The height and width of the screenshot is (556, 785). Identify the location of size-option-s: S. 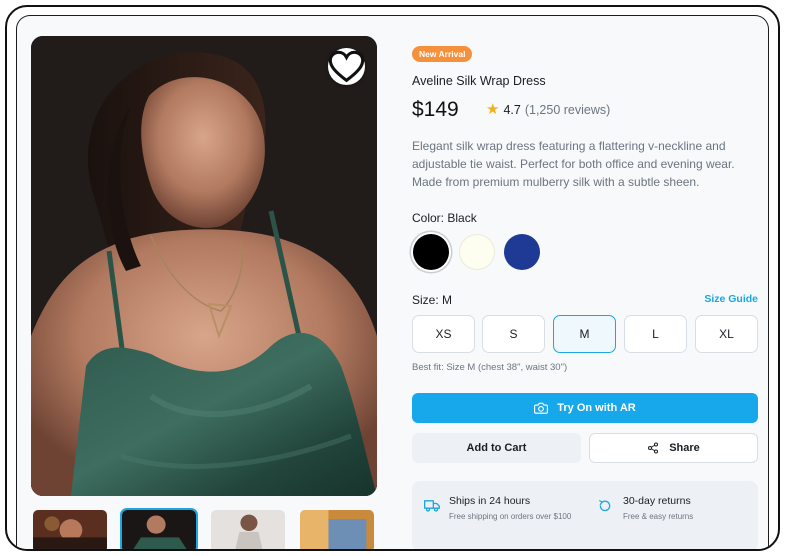
(513, 334).